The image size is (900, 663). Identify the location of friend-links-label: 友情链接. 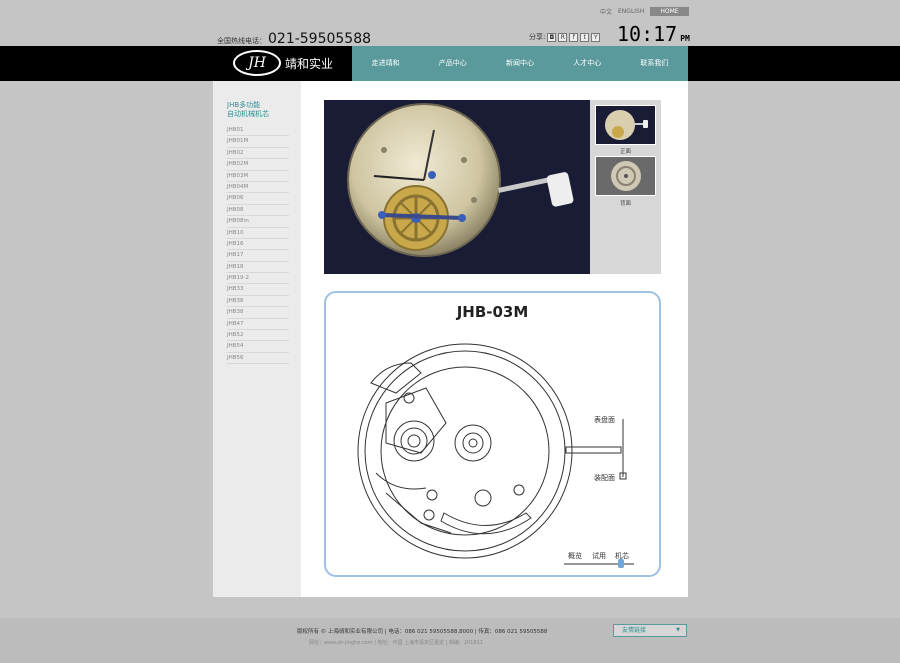
(634, 630).